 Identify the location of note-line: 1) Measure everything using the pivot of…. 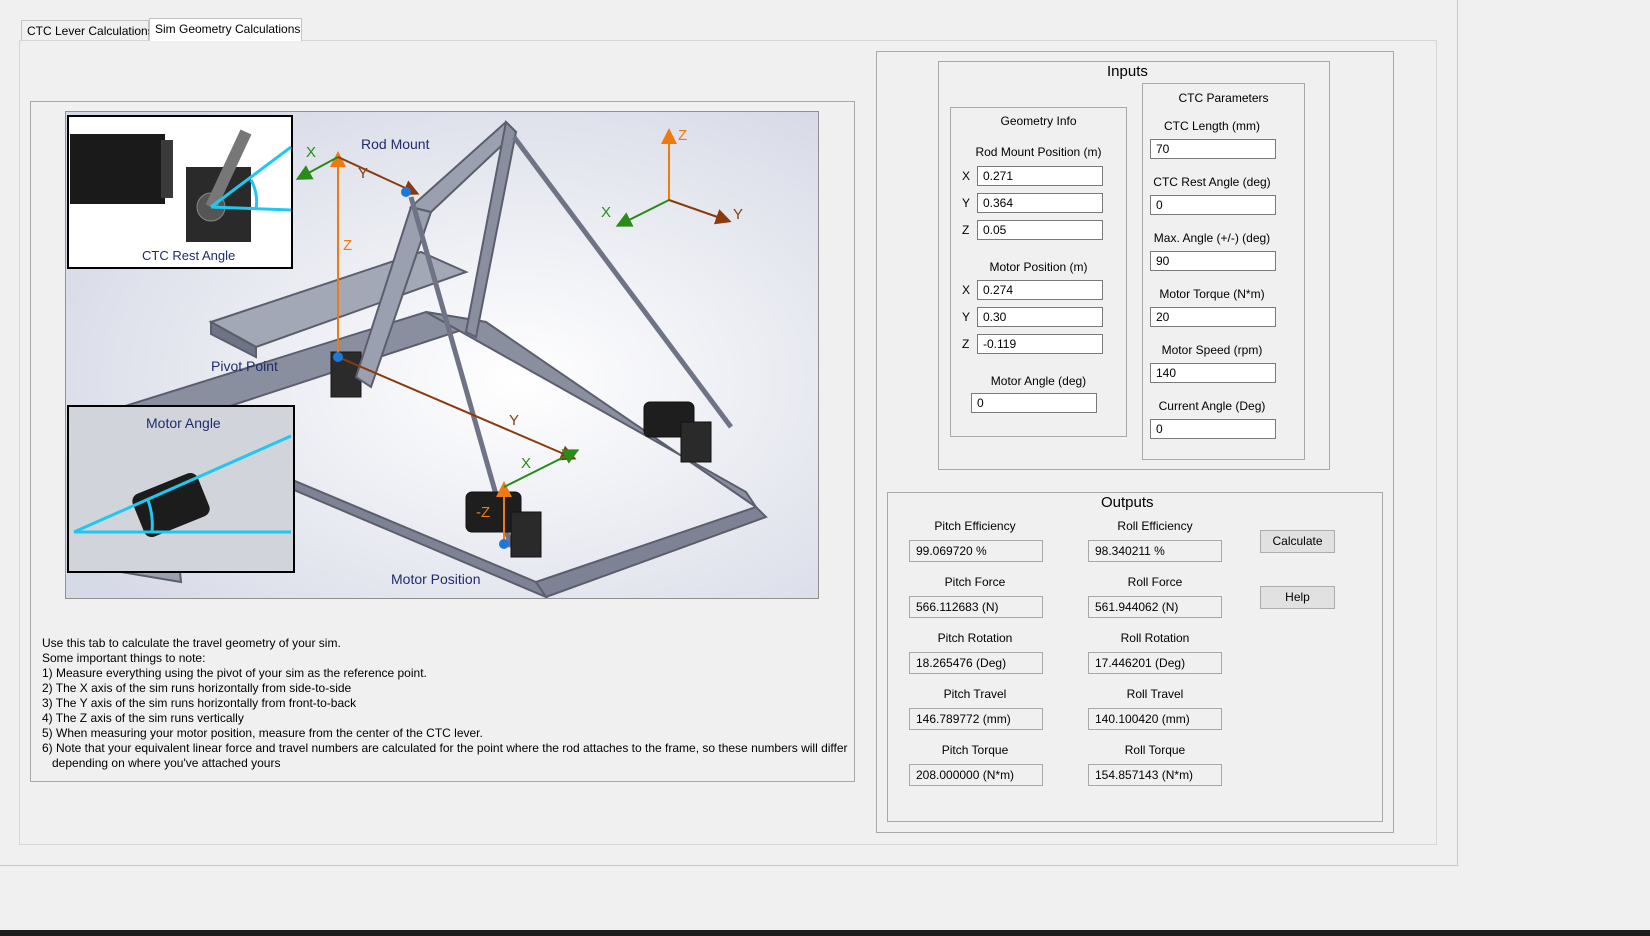
(234, 673).